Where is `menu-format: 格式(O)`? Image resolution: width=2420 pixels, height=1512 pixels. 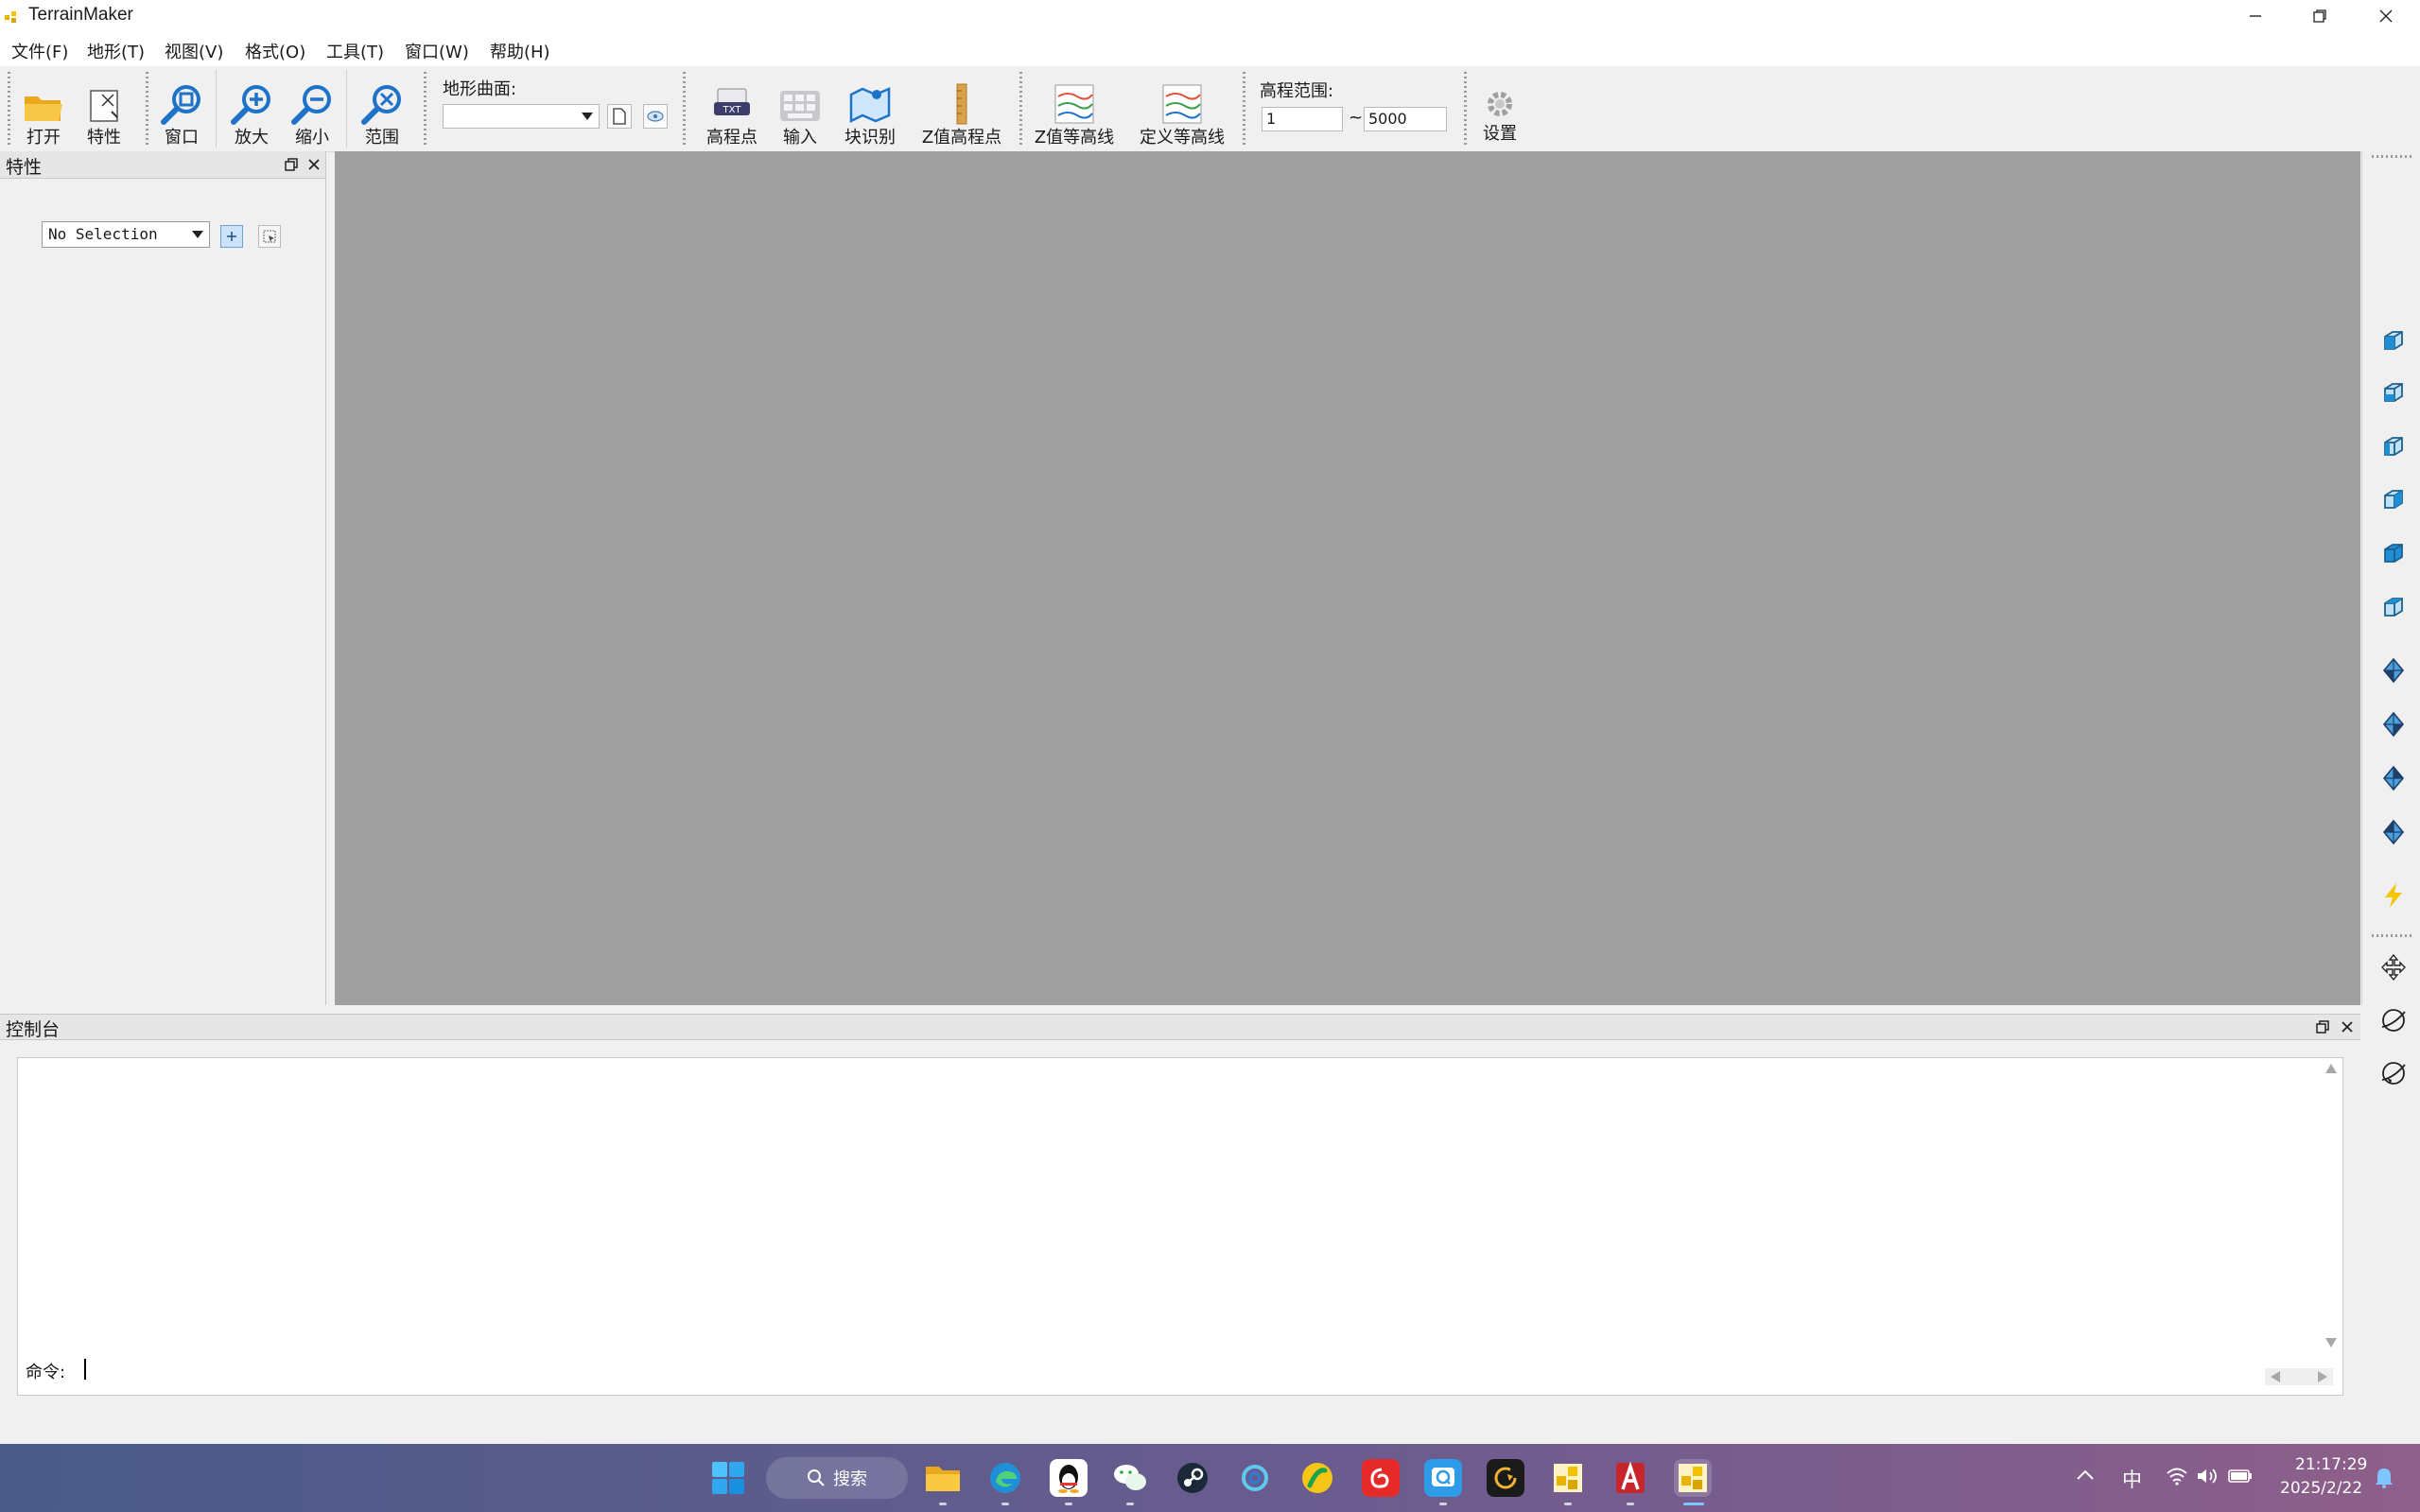 menu-format: 格式(O) is located at coordinates (275, 51).